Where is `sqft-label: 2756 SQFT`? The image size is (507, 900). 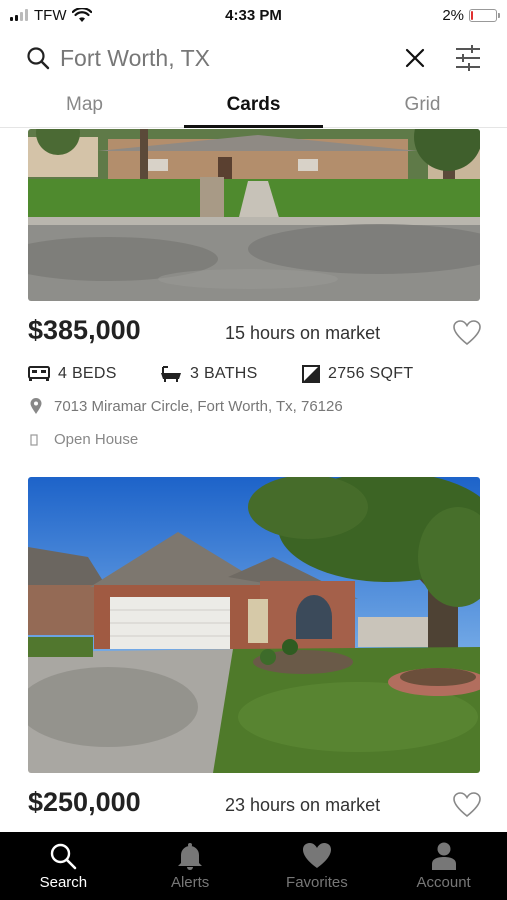
sqft-label: 2756 SQFT is located at coordinates (371, 373).